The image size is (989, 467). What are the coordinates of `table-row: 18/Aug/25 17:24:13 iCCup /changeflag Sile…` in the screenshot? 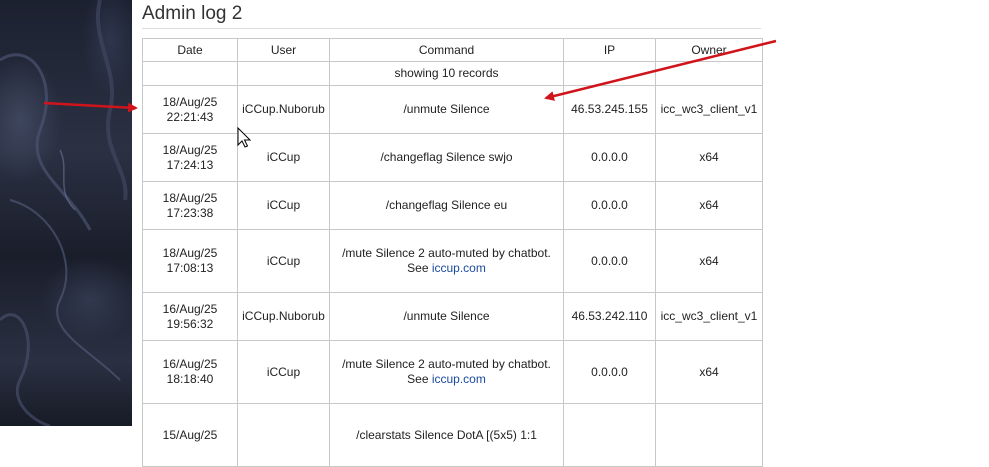 It's located at (452, 157).